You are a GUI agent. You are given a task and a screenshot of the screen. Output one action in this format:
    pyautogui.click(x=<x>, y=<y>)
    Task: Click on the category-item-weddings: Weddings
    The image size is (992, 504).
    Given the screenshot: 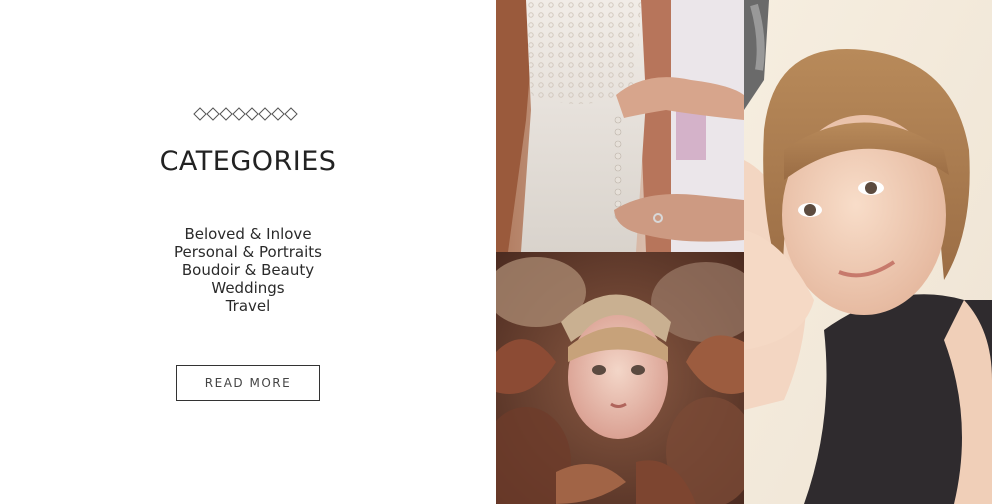 What is the action you would take?
    pyautogui.click(x=248, y=288)
    